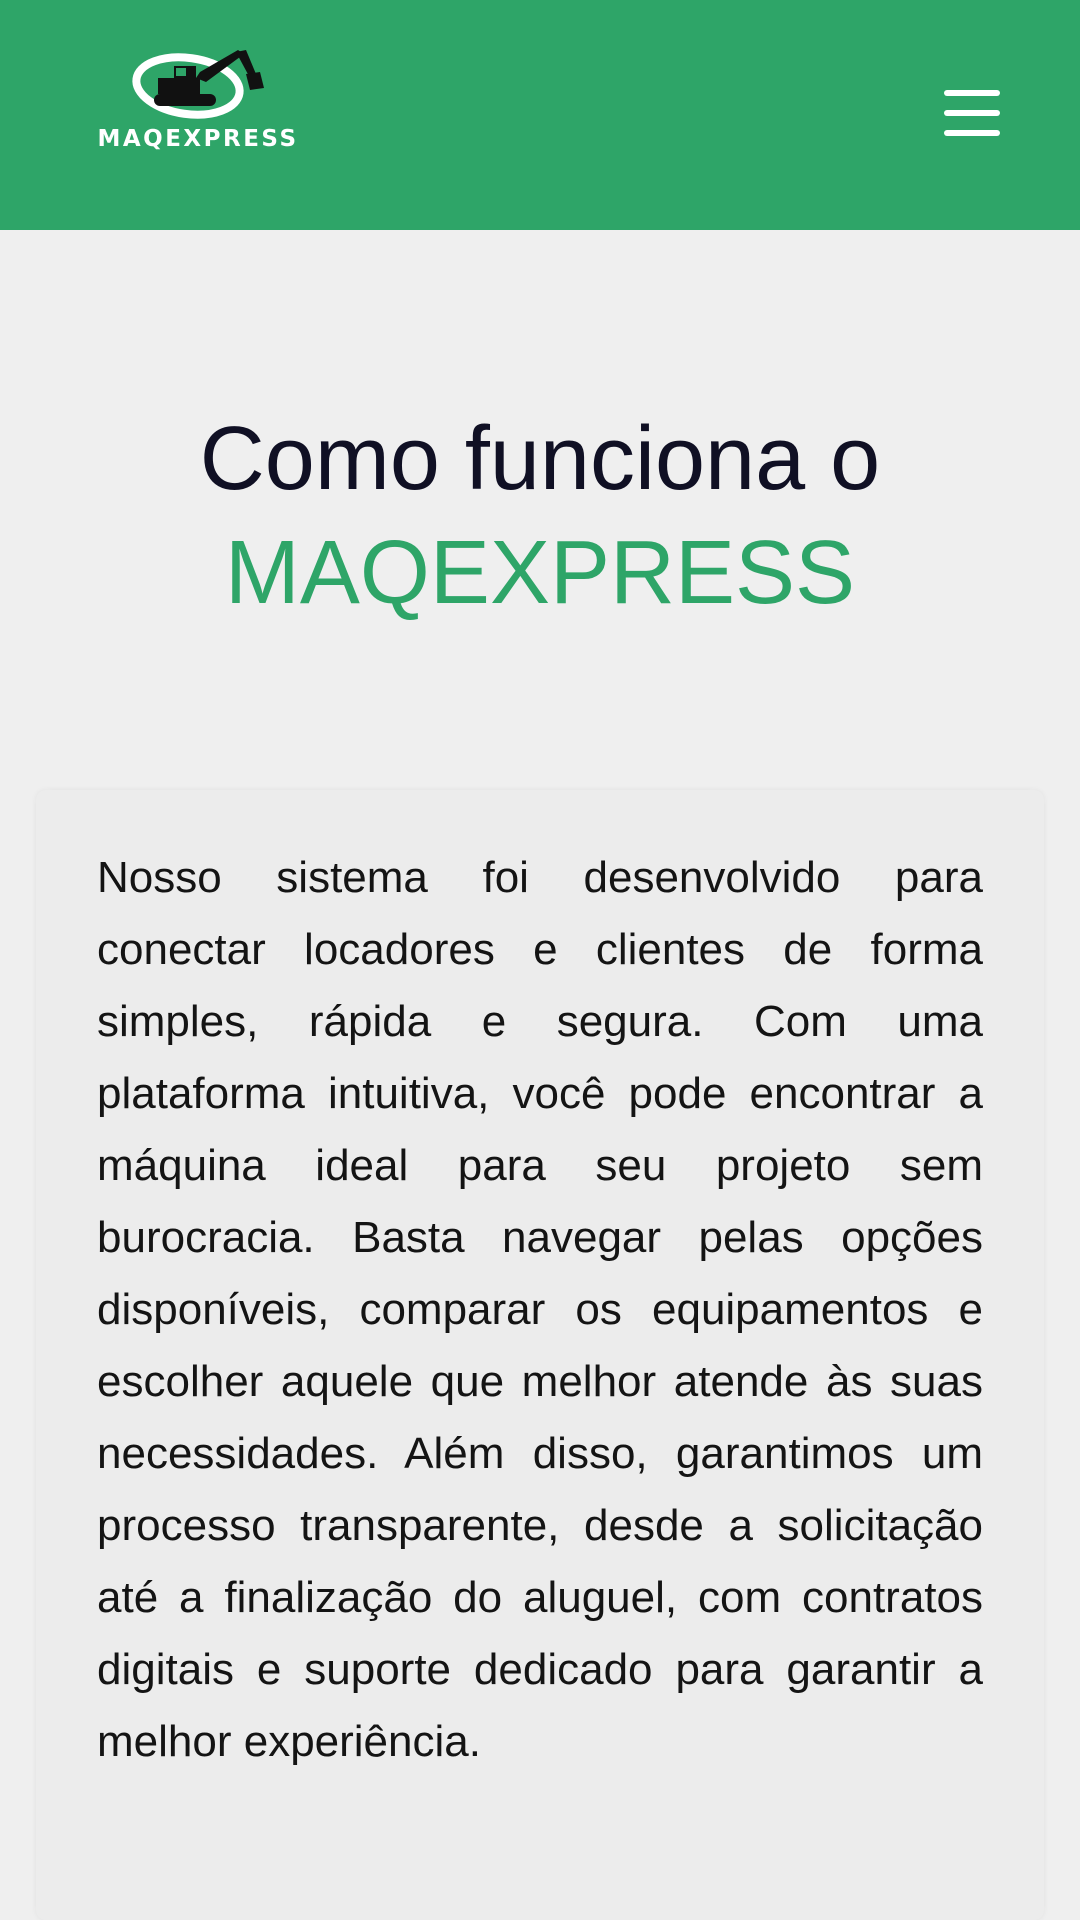  I want to click on hero-section: Como funciona o MAQEXPRESS, so click(540, 516).